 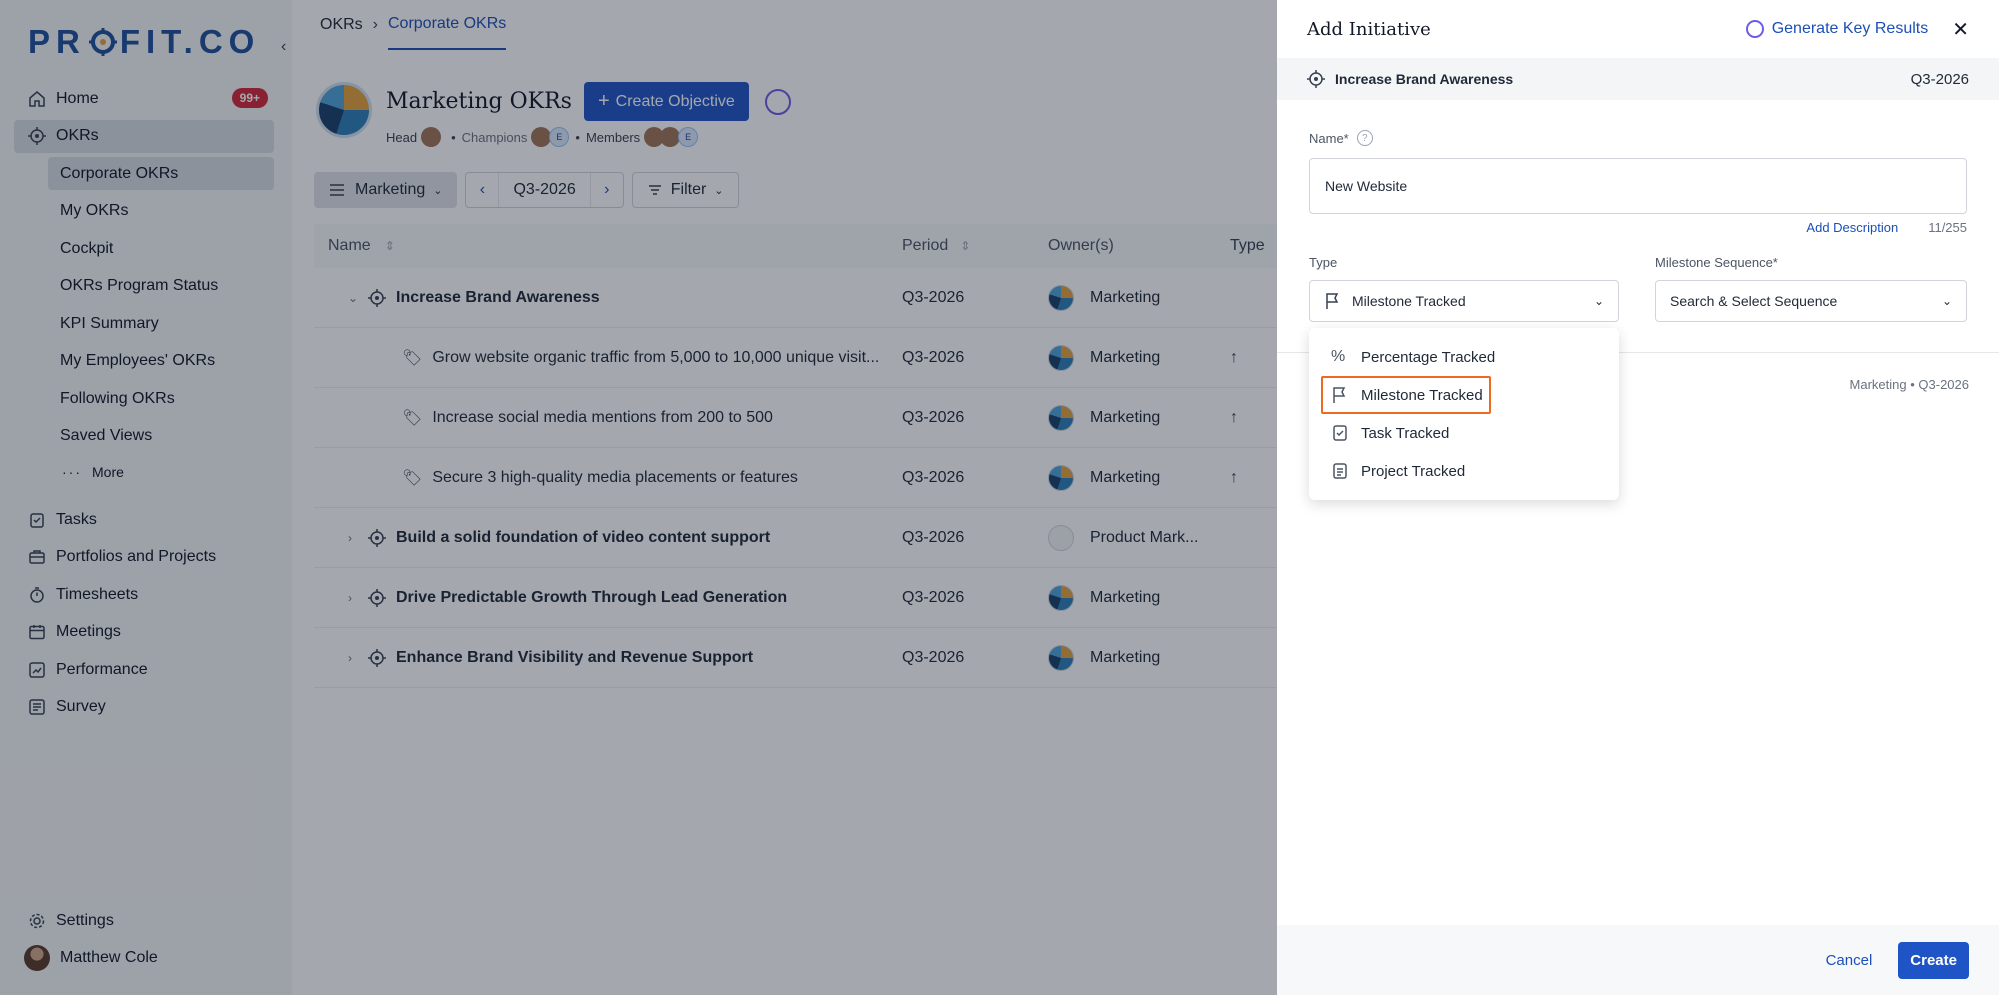 I want to click on parent-objective-bar: Increase Brand Awareness Q3-2026, so click(x=1638, y=79).